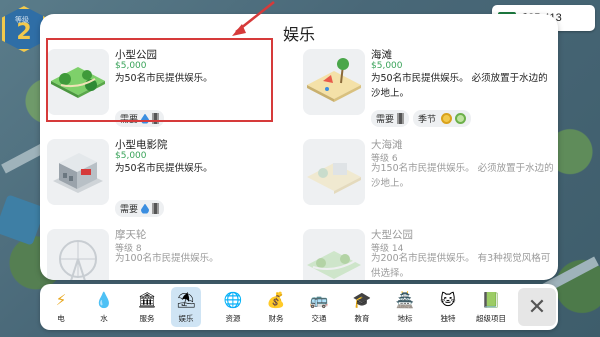 The height and width of the screenshot is (337, 600). Describe the element at coordinates (61, 299) in the screenshot. I see `lightning-icon: ⚡` at that location.